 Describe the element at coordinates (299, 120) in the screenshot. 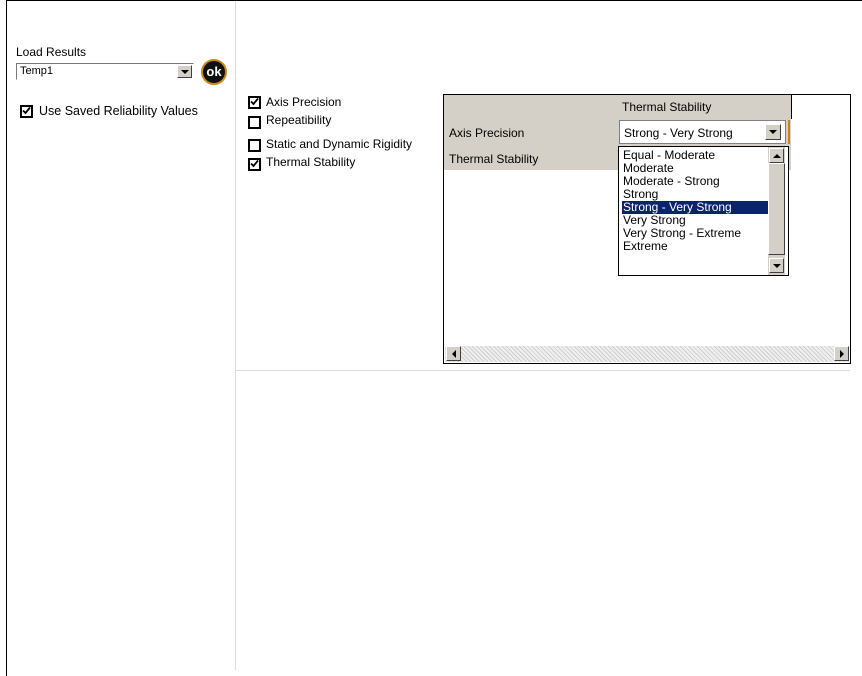

I see `criterion-label-repeatibility: Repeatibility` at that location.